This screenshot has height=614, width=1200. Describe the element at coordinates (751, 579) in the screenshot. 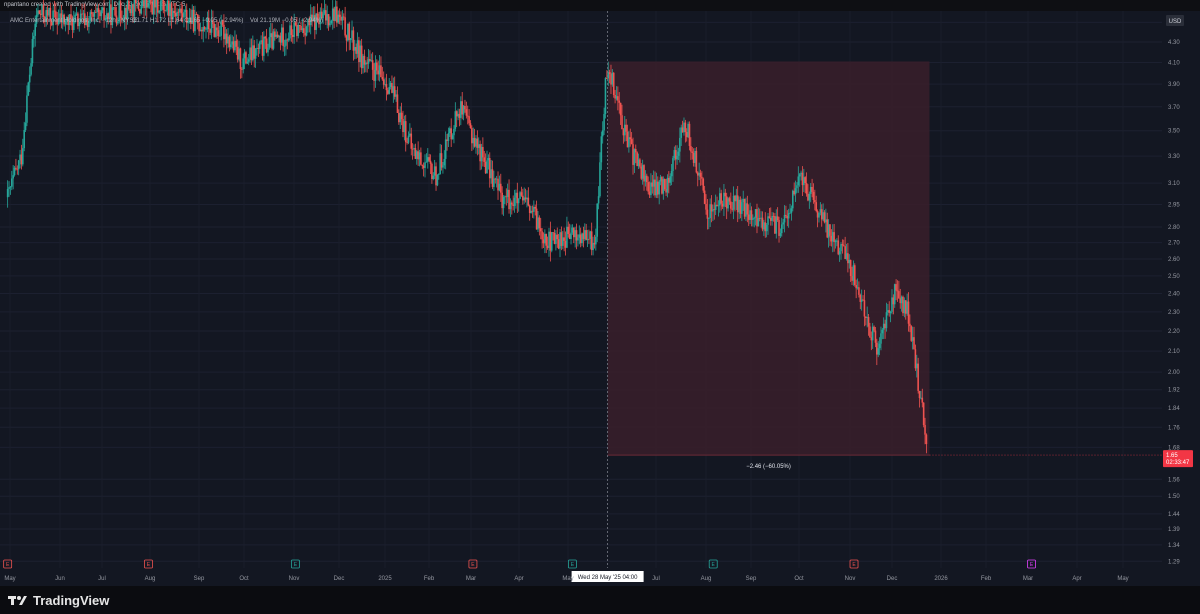

I see `time-tick-label: Sep` at that location.